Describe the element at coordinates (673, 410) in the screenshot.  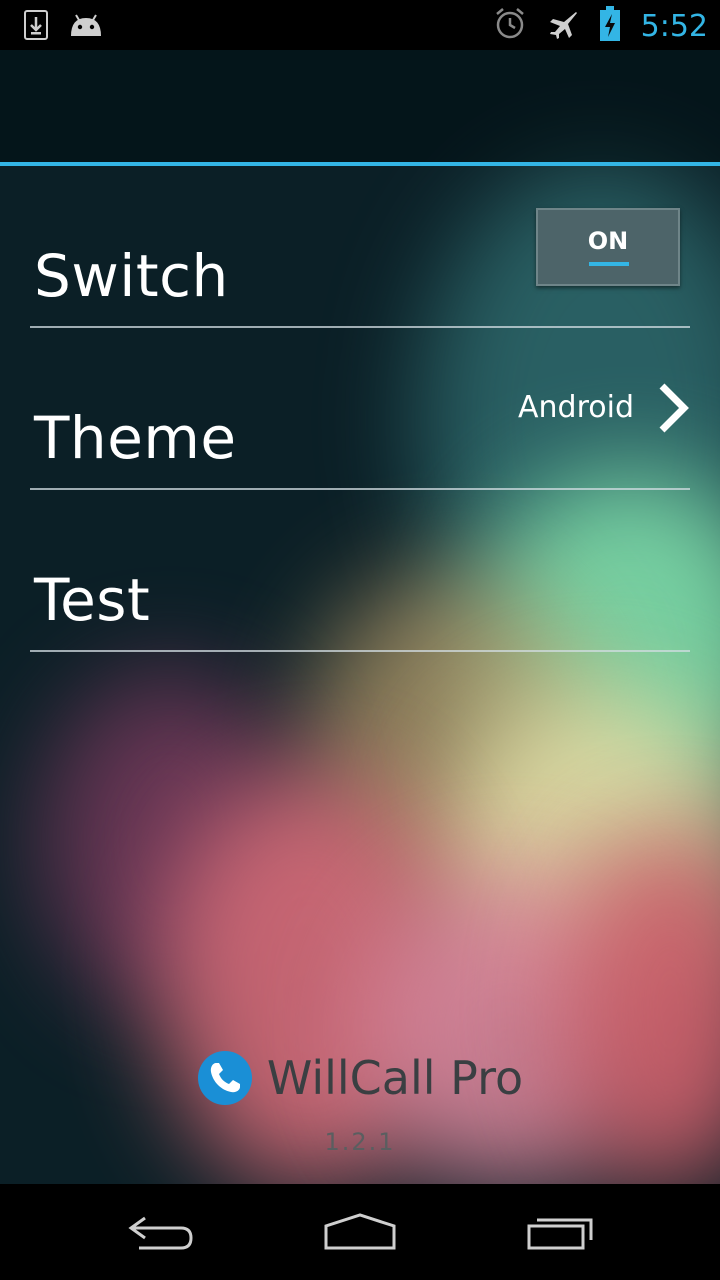
I see `chevron-right-icon` at that location.